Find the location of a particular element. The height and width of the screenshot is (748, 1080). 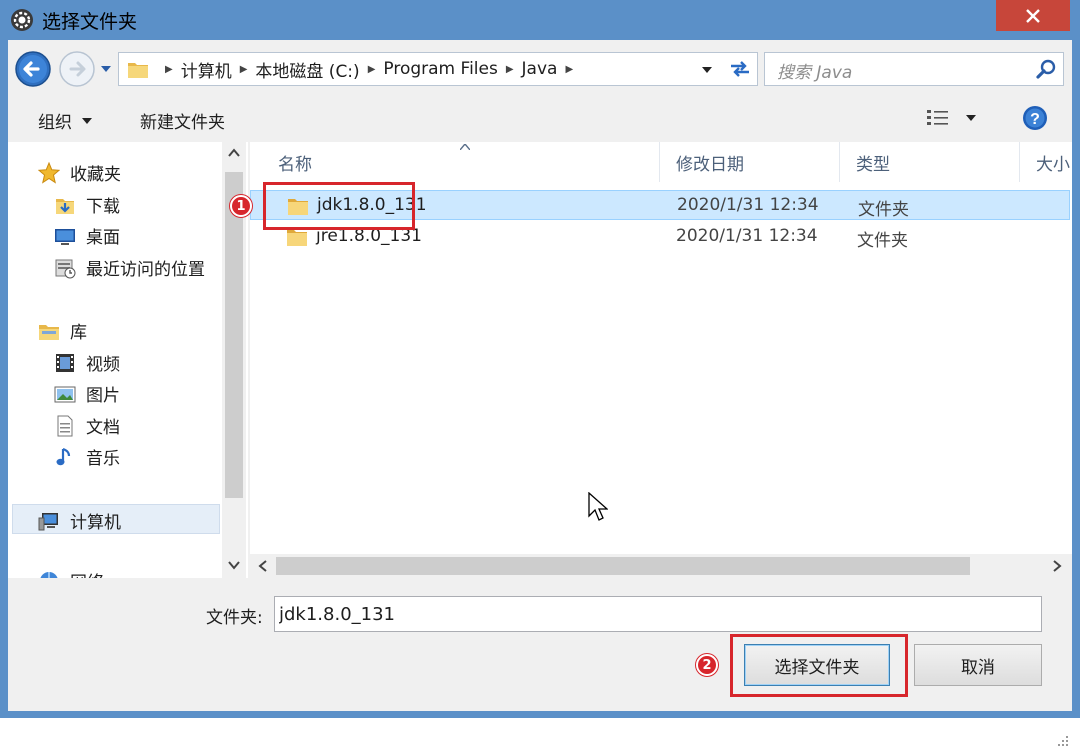

sidebar-item-downloads: 下载 is located at coordinates (87, 204).